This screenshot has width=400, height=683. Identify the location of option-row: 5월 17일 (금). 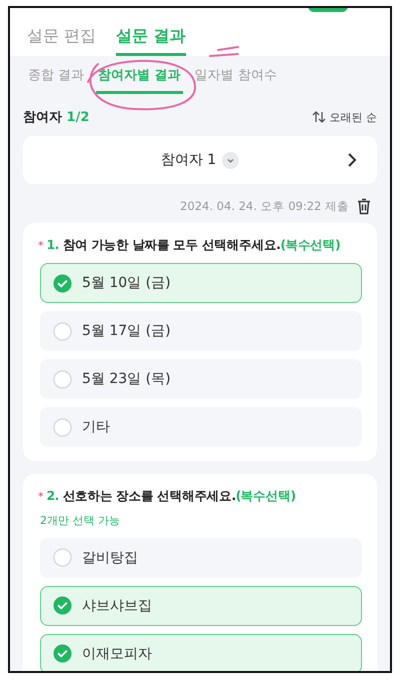
(201, 331).